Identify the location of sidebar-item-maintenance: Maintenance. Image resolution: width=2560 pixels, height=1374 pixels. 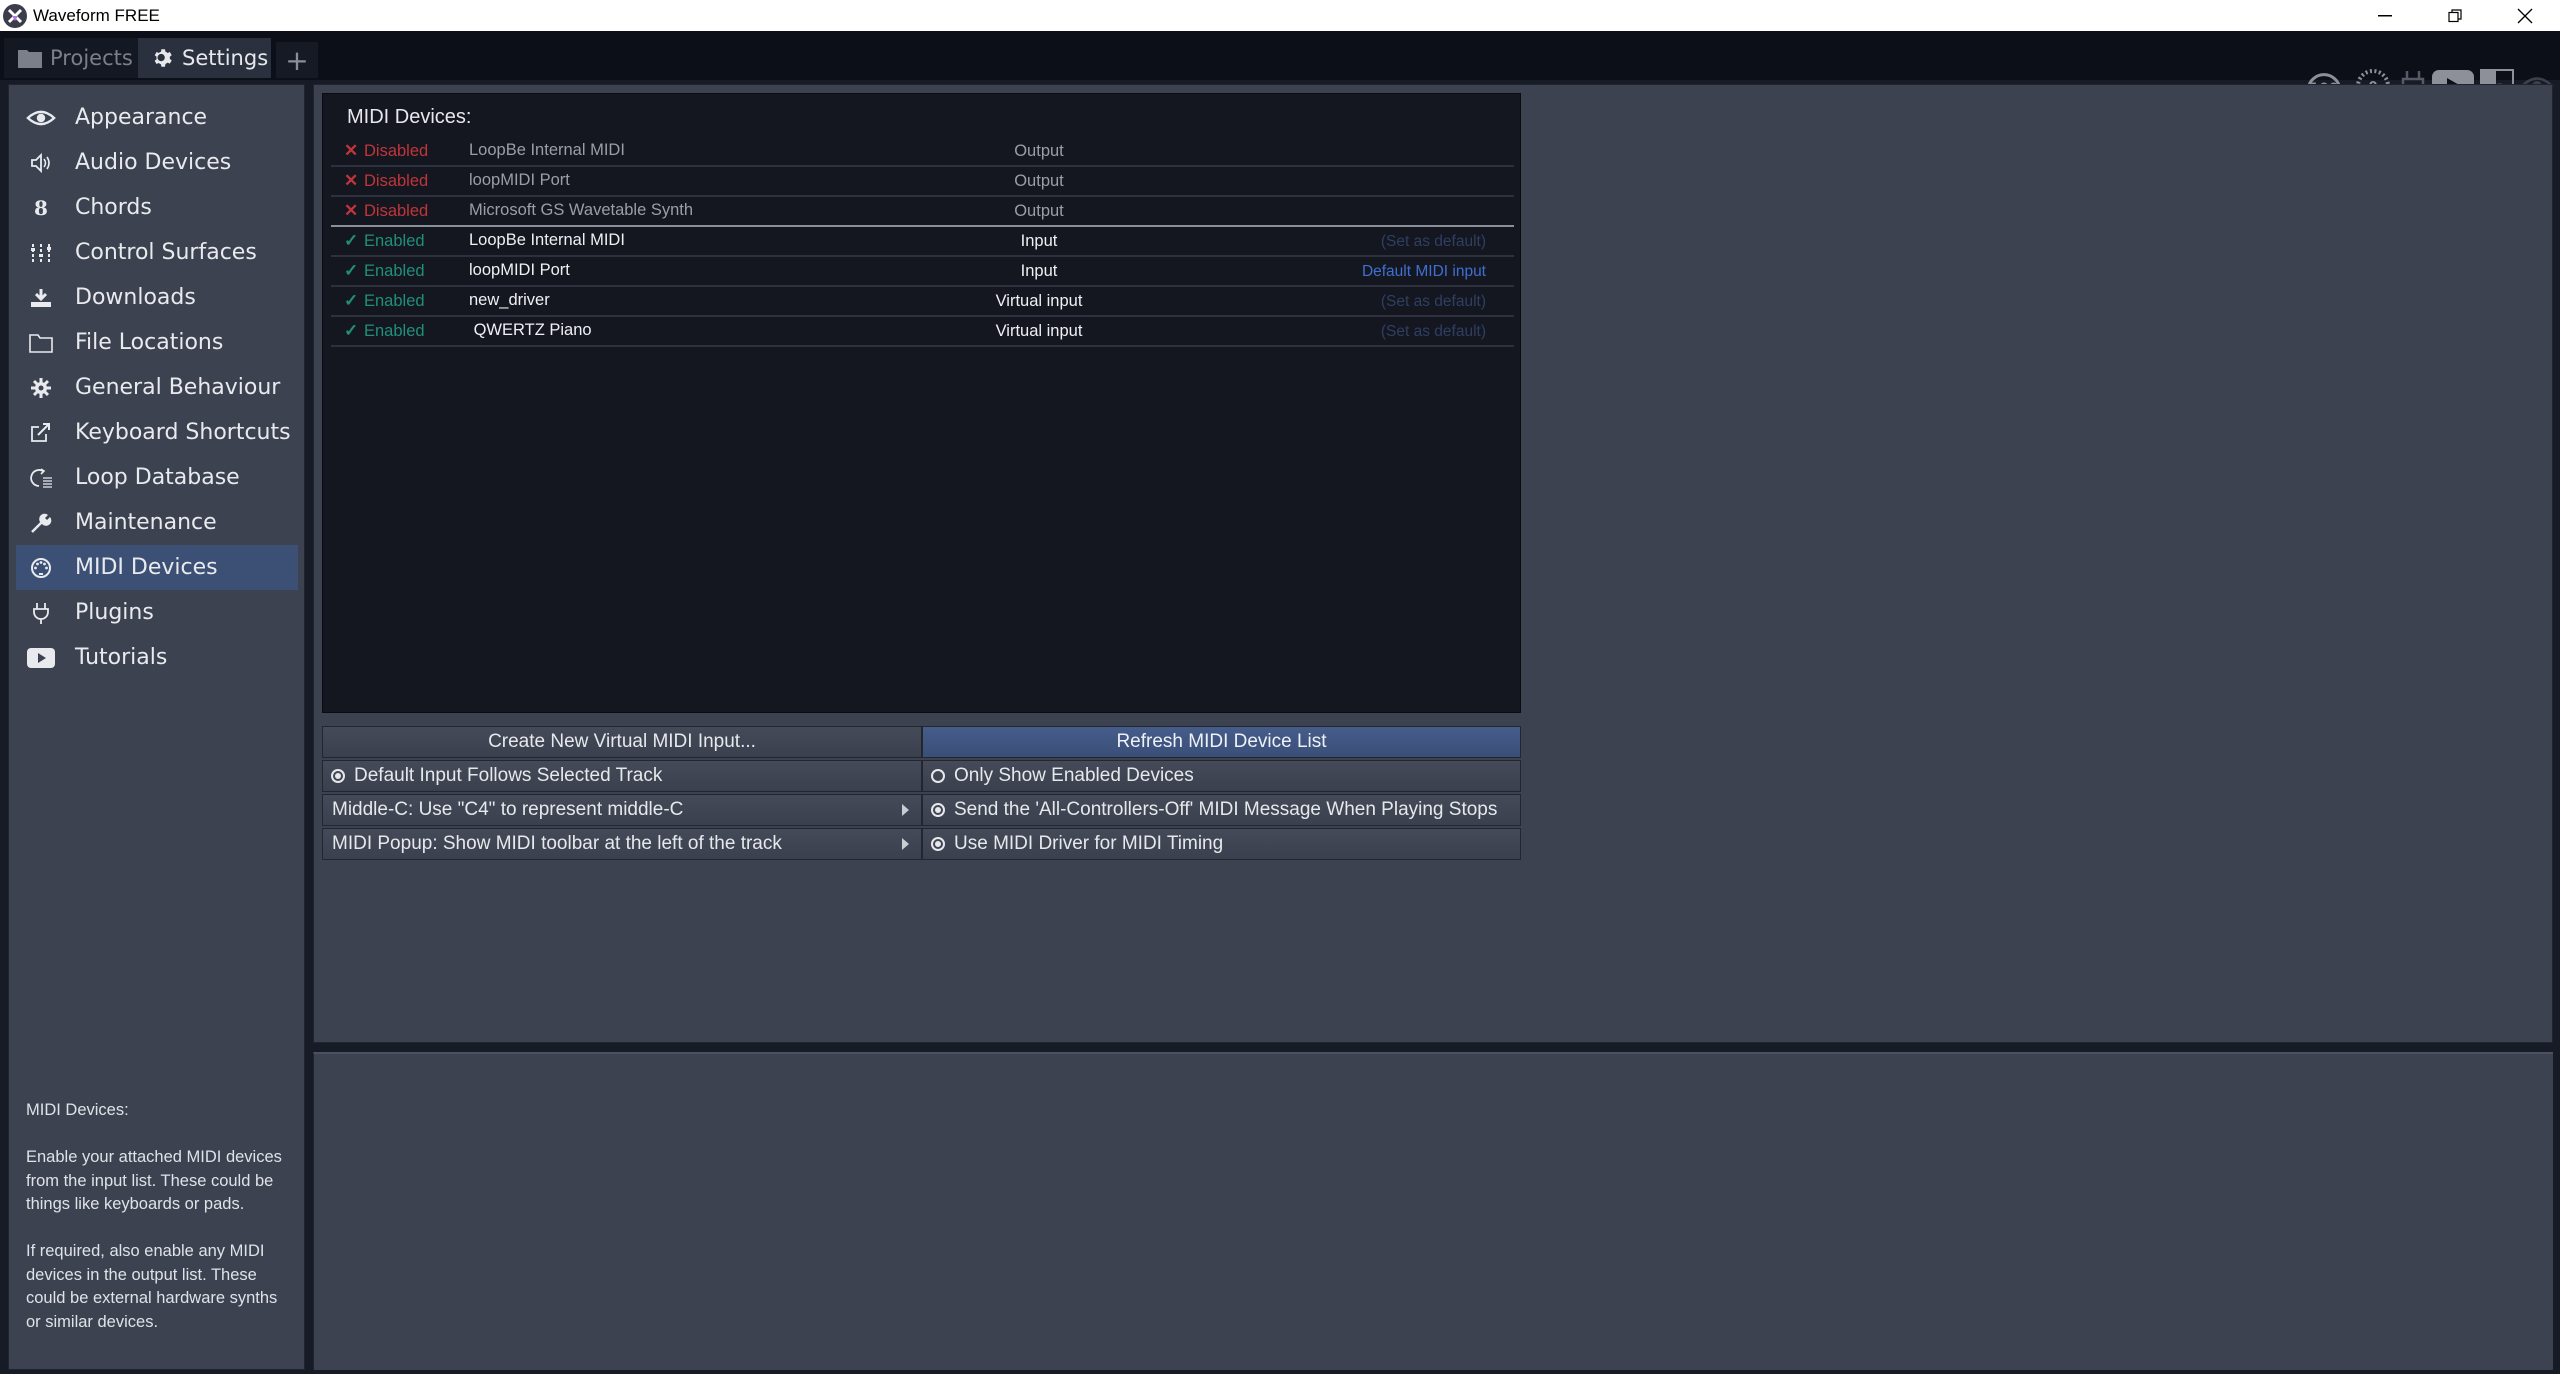
(157, 522).